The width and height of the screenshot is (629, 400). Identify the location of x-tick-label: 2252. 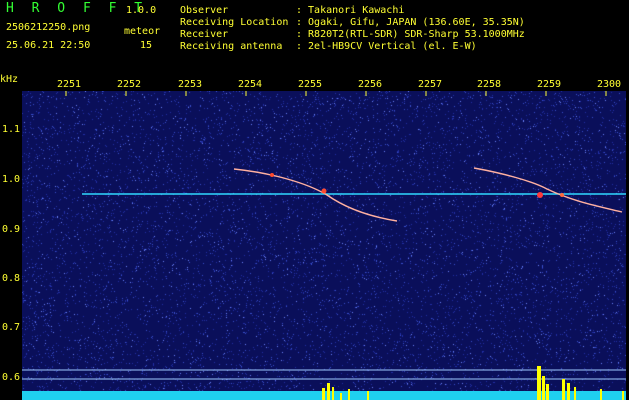
(129, 84).